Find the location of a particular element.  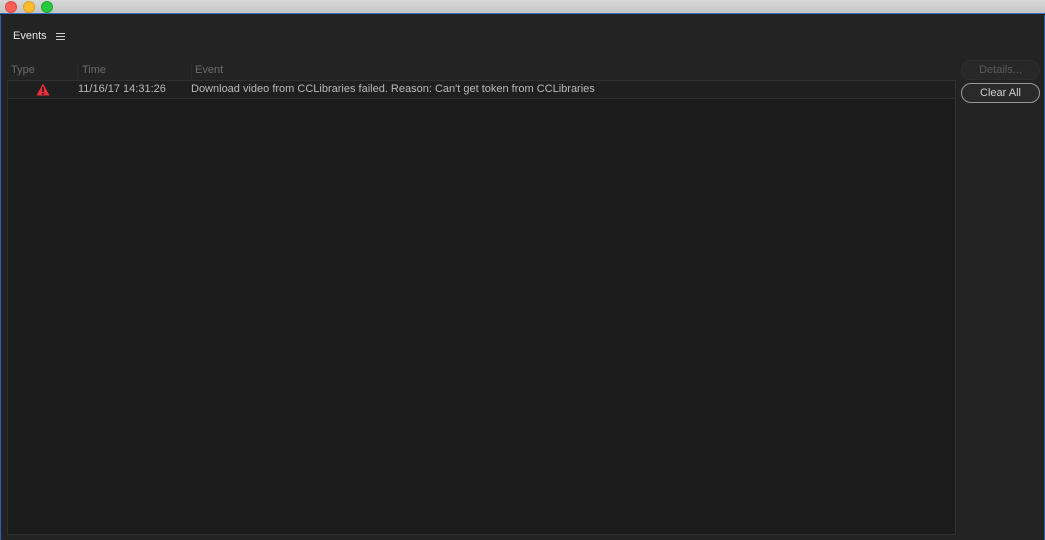

column-header-event: Event is located at coordinates (209, 70).